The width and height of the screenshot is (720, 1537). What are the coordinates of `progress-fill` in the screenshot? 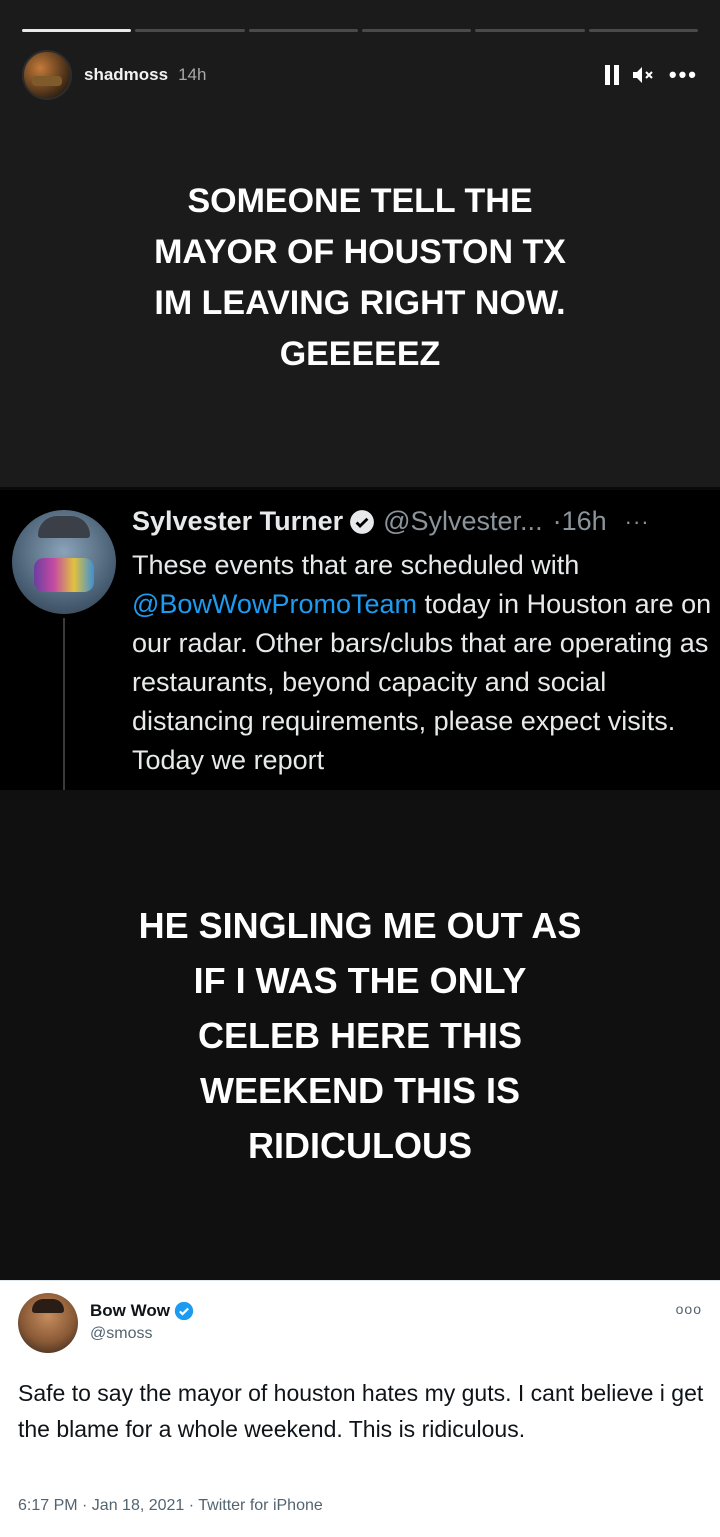 It's located at (77, 30).